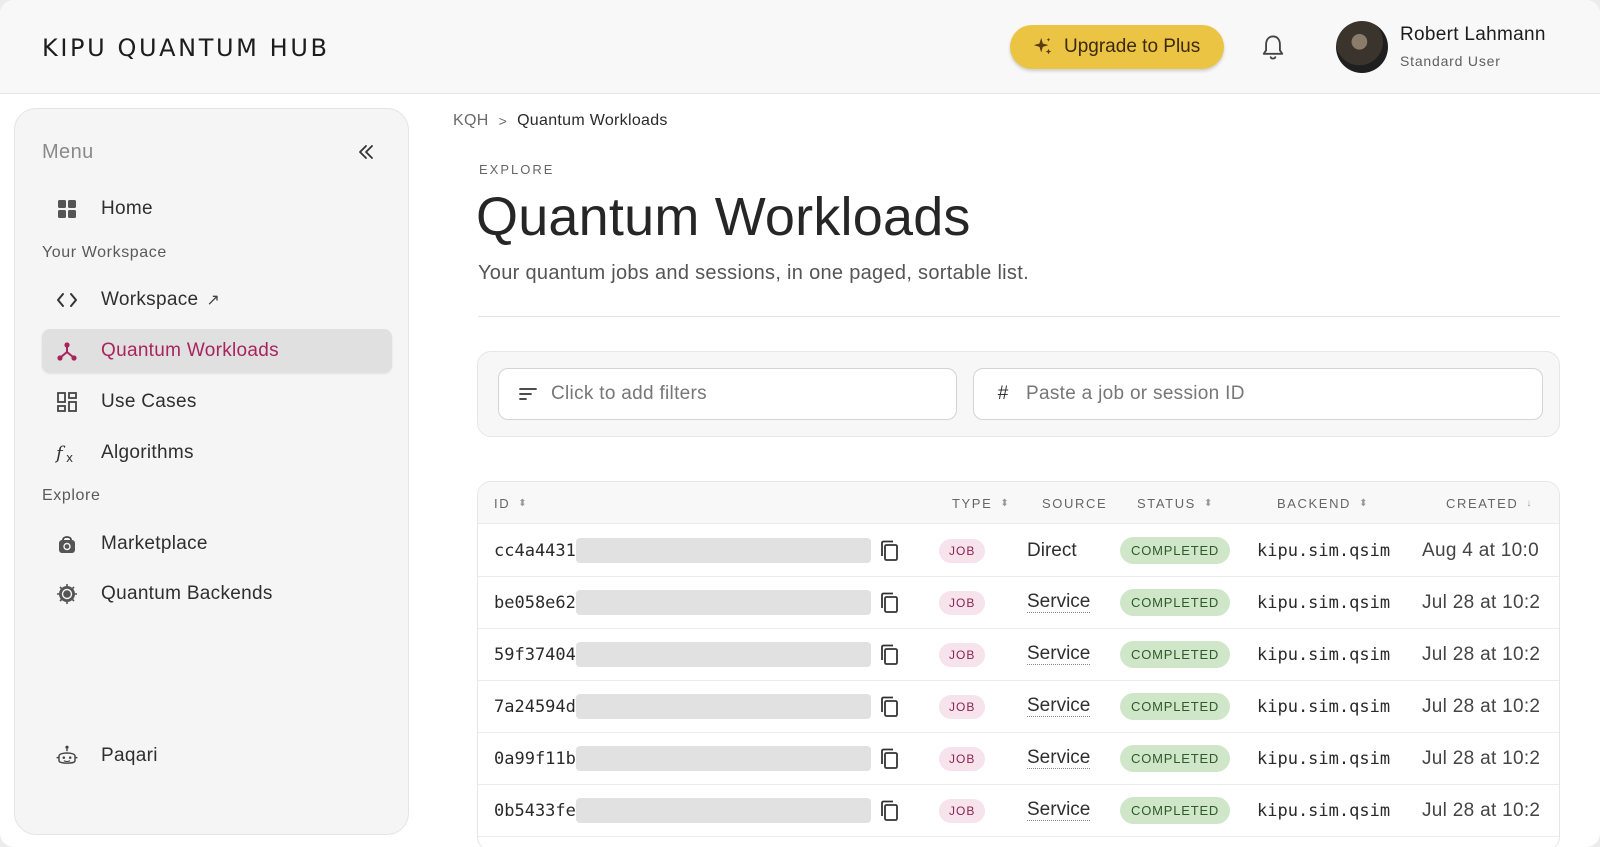 The image size is (1600, 847). Describe the element at coordinates (535, 603) in the screenshot. I see `workload-id: be058e62` at that location.